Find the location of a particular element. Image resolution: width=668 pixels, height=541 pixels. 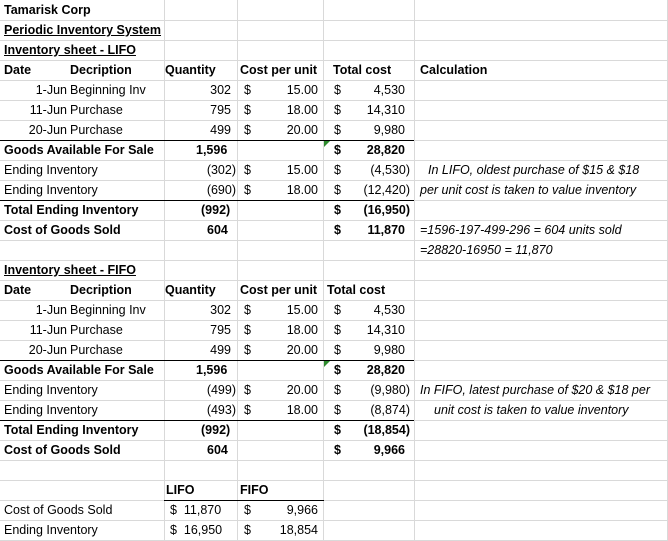

summary-header-fifo: FIFO is located at coordinates (254, 490).